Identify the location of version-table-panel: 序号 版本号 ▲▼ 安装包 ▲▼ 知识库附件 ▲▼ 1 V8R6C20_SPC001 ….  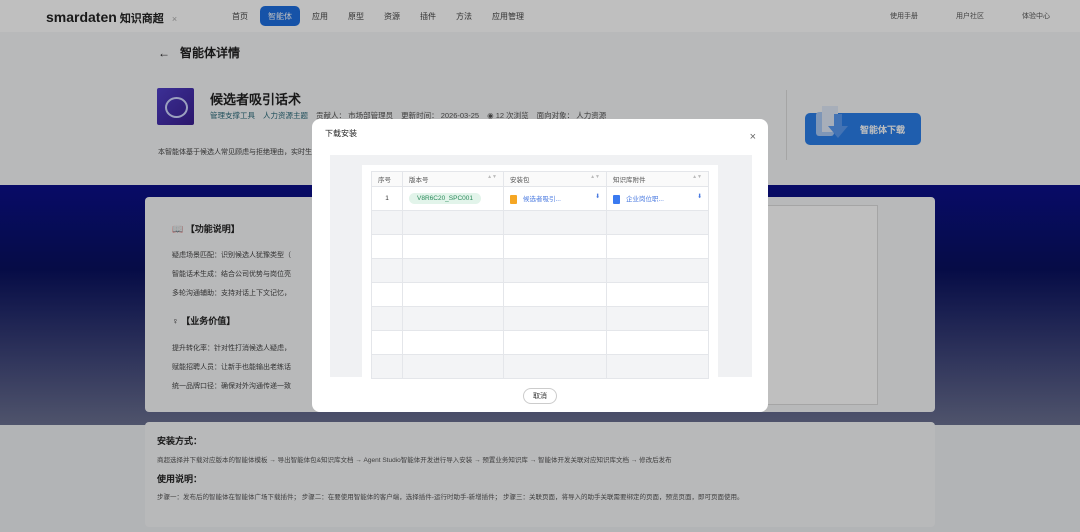
(540, 272).